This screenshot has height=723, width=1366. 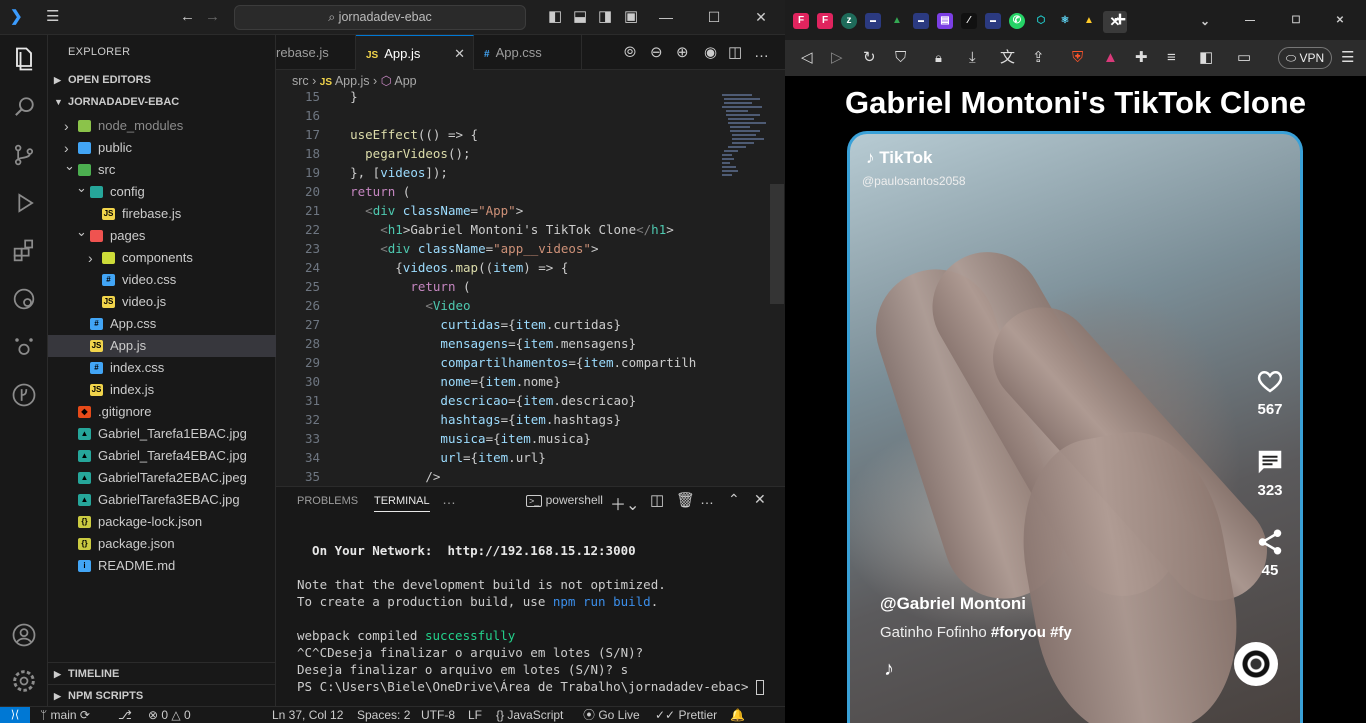 I want to click on brave-rewards-icon: ▲, so click(x=1110, y=58).